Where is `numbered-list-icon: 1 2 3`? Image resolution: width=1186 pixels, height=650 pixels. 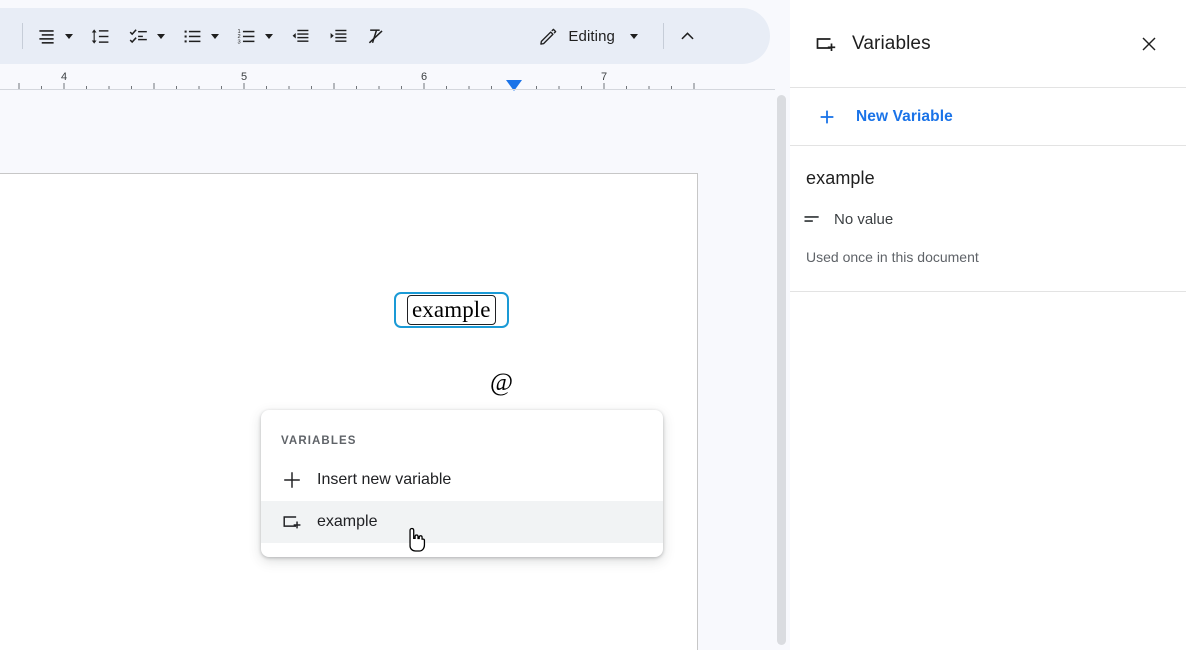 numbered-list-icon: 1 2 3 is located at coordinates (245, 36).